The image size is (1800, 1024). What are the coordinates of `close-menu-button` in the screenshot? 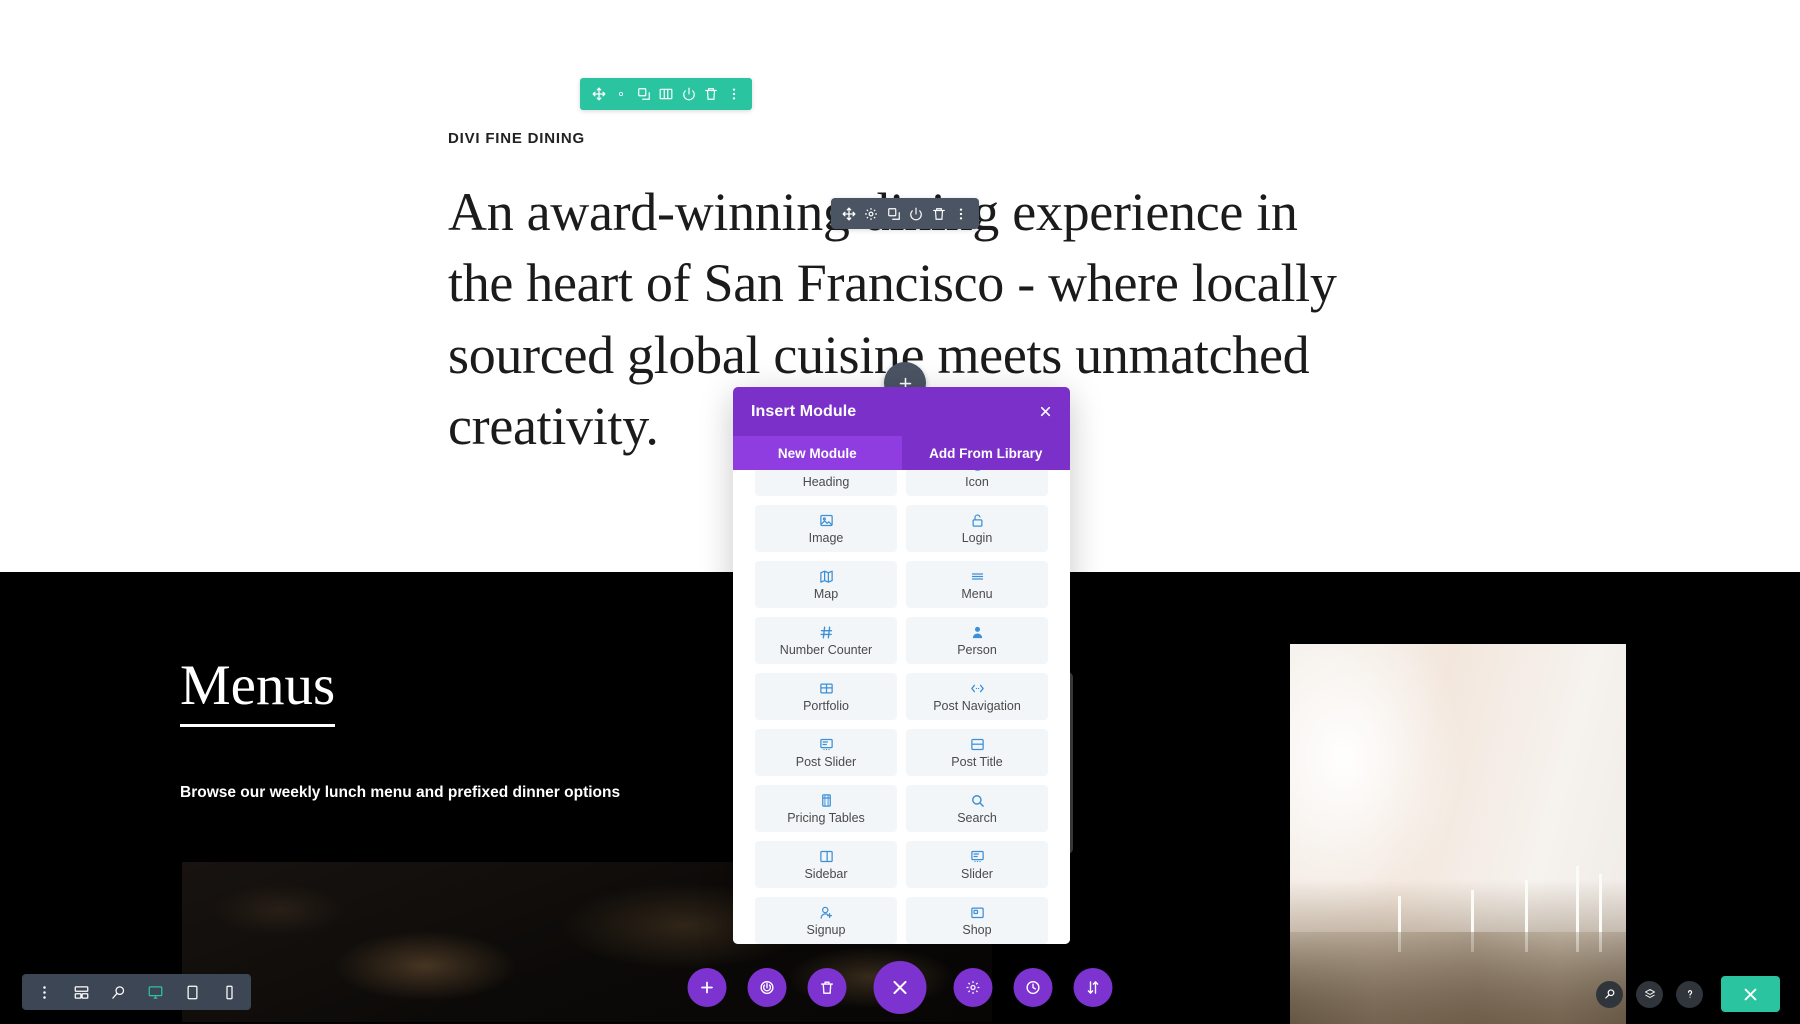 It's located at (900, 987).